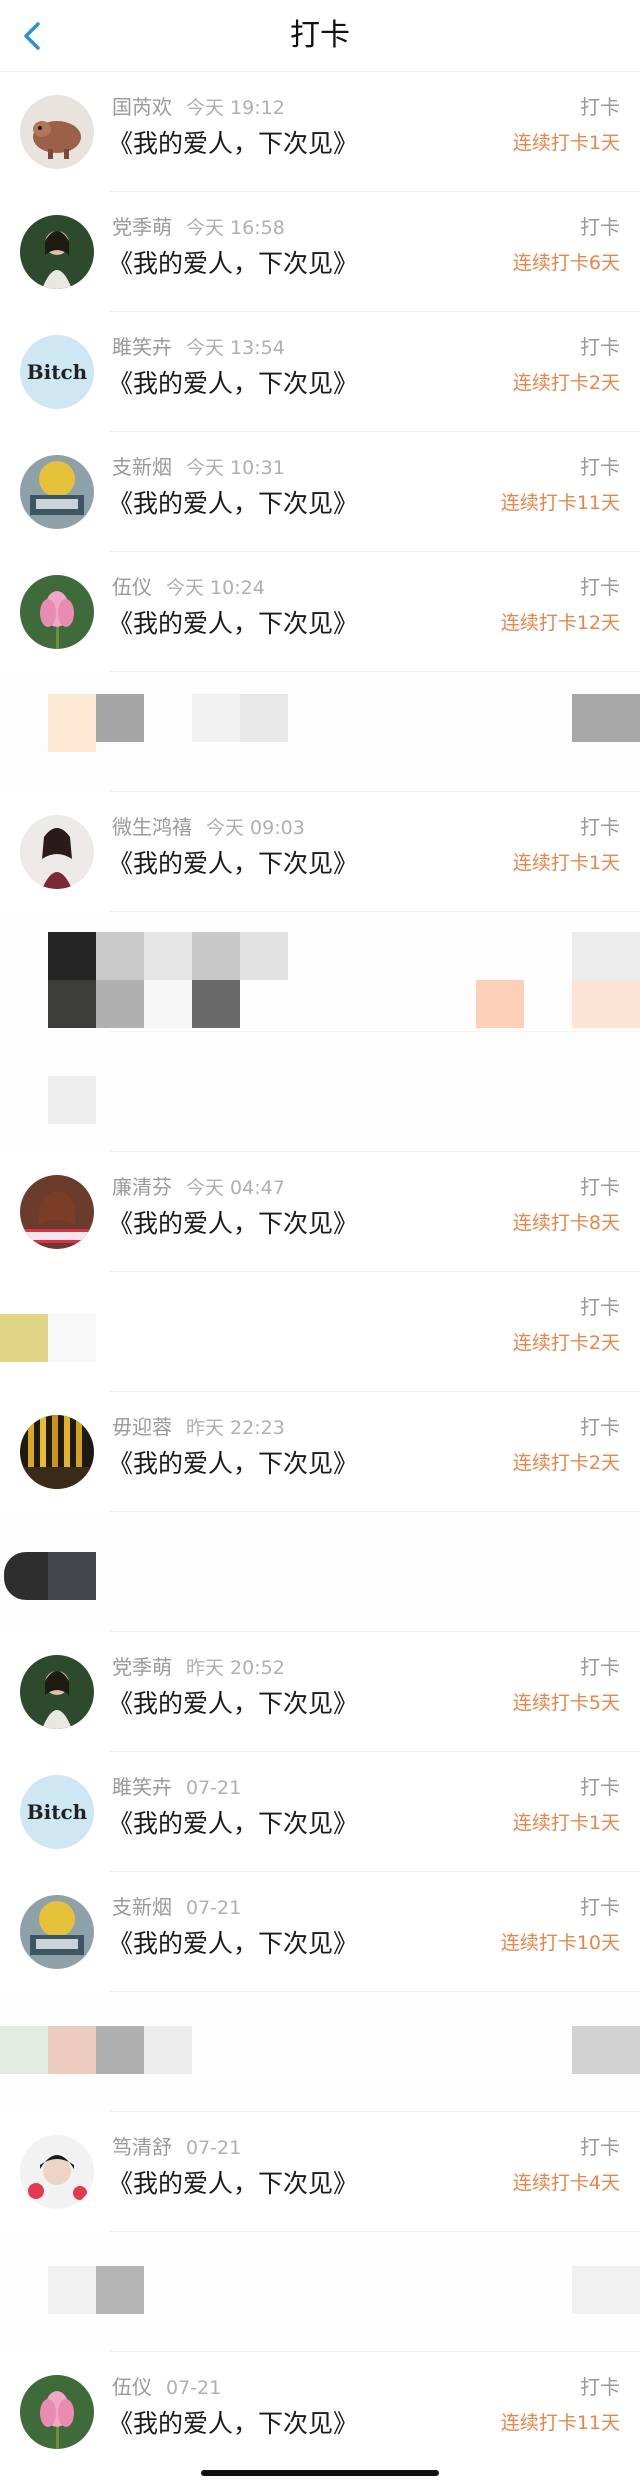 The width and height of the screenshot is (640, 2487). What do you see at coordinates (566, 1223) in the screenshot?
I see `streak-label: 连续打卡8天` at bounding box center [566, 1223].